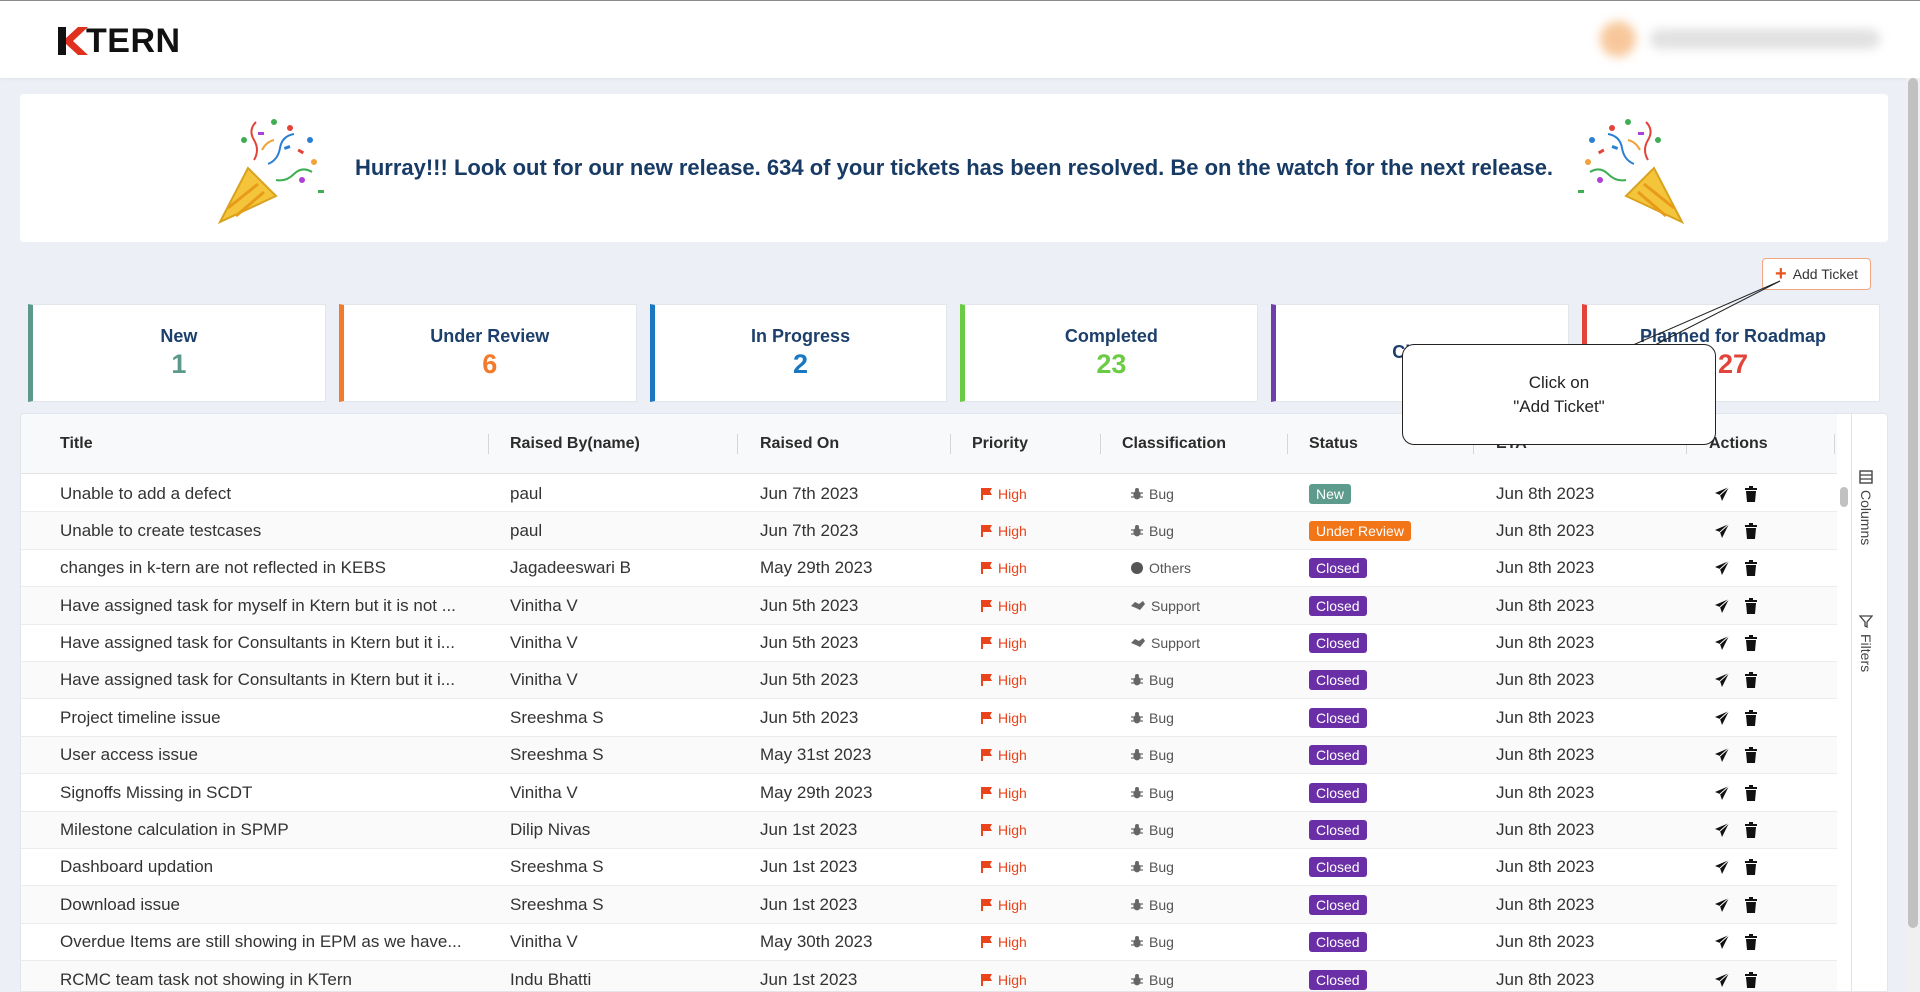 This screenshot has width=1920, height=992. Describe the element at coordinates (270, 493) in the screenshot. I see `cell-title: Unable to add a defect` at that location.